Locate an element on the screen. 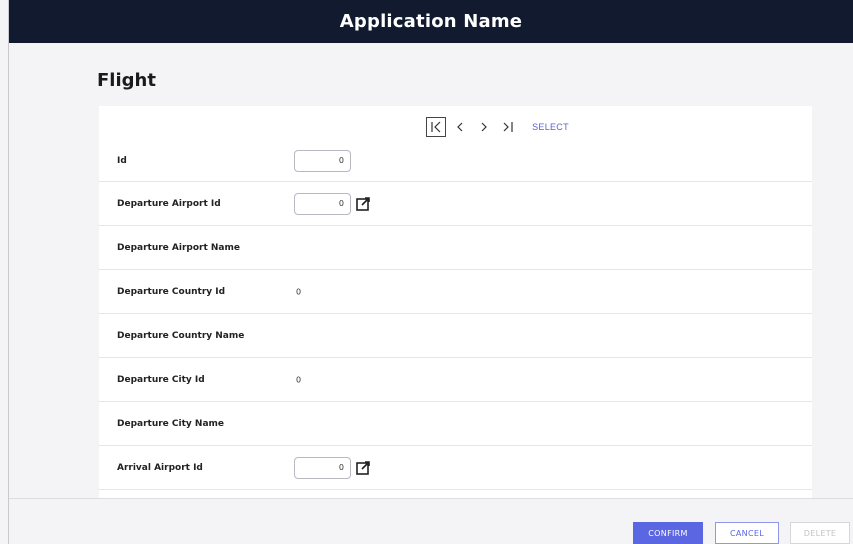  record-navigation: SELECT is located at coordinates (455, 127).